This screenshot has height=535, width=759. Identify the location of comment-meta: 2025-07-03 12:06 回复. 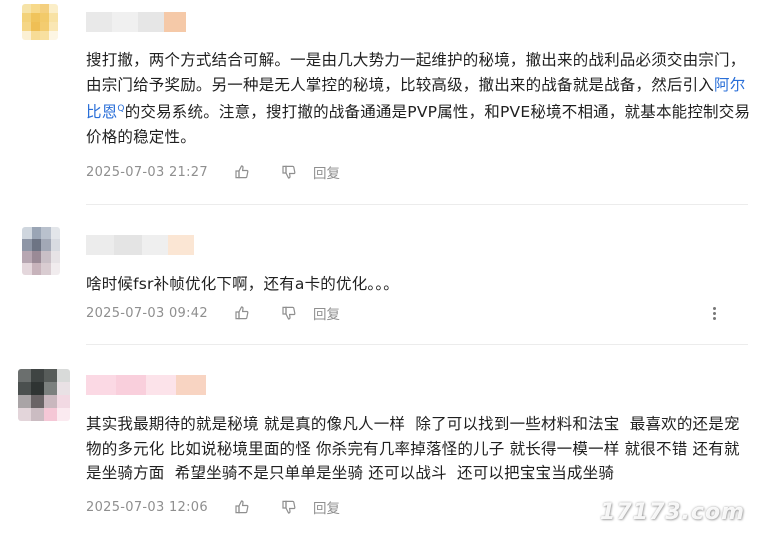
(213, 507).